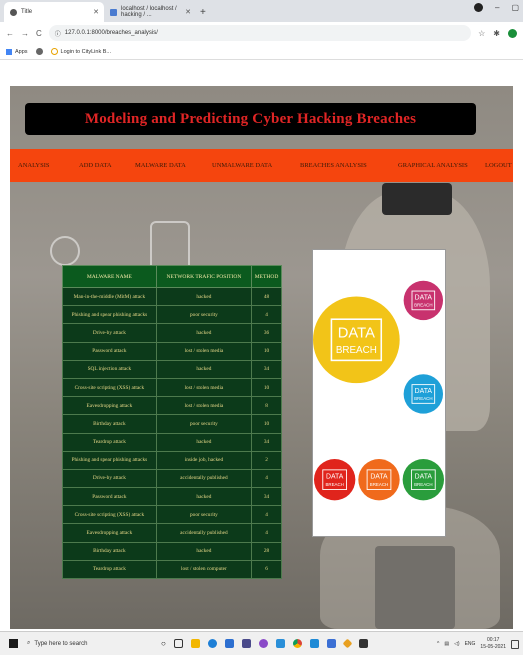 The width and height of the screenshot is (523, 656). What do you see at coordinates (178, 643) in the screenshot?
I see `task-view-icon` at bounding box center [178, 643].